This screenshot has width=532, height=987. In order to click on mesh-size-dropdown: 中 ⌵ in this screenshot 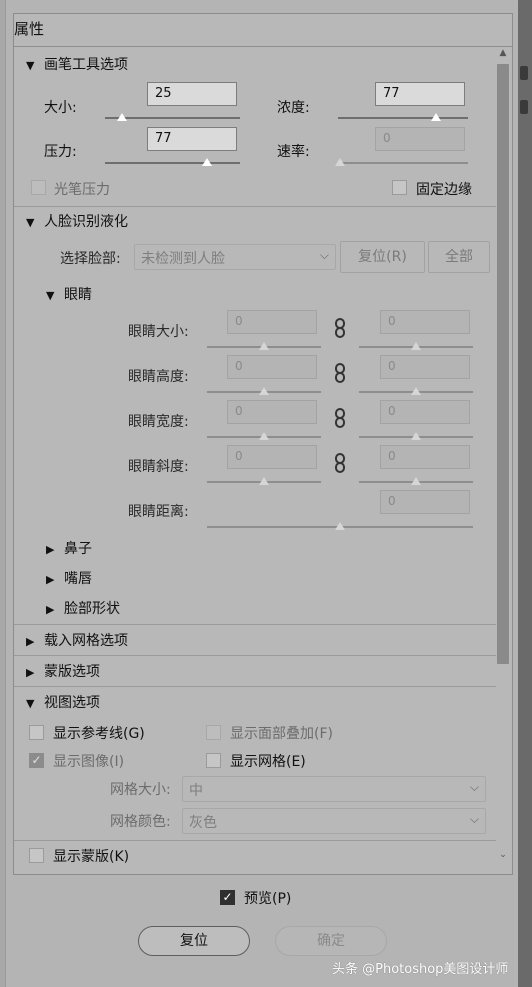, I will do `click(334, 789)`.